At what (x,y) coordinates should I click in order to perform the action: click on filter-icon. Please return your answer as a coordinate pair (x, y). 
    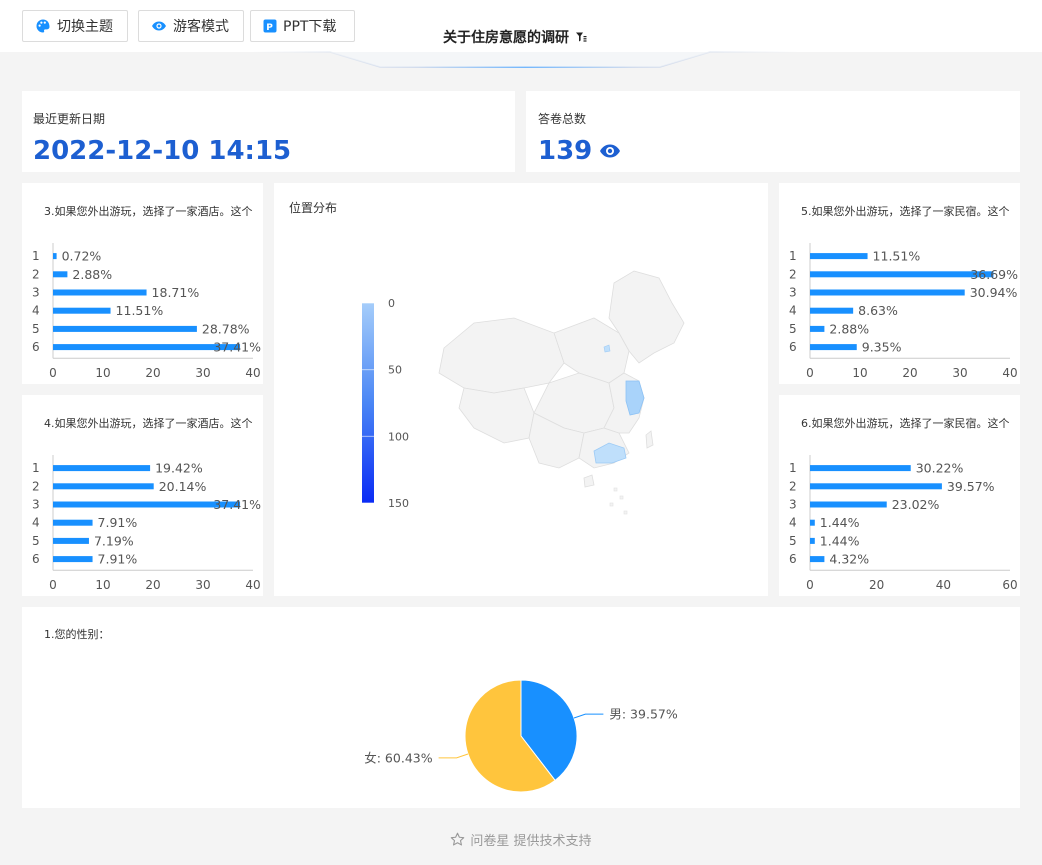
    Looking at the image, I should click on (581, 37).